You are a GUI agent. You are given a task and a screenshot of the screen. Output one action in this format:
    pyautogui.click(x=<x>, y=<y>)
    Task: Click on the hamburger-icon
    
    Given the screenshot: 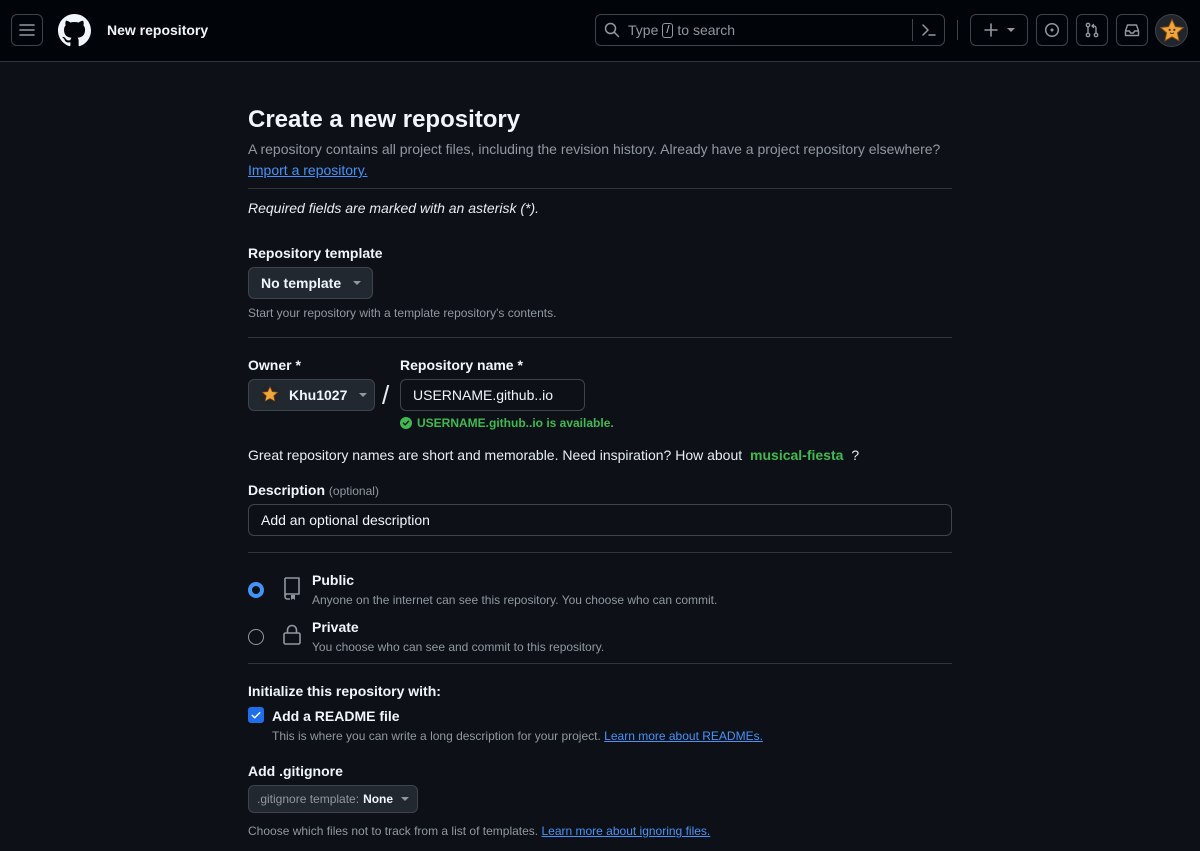 What is the action you would take?
    pyautogui.click(x=27, y=30)
    